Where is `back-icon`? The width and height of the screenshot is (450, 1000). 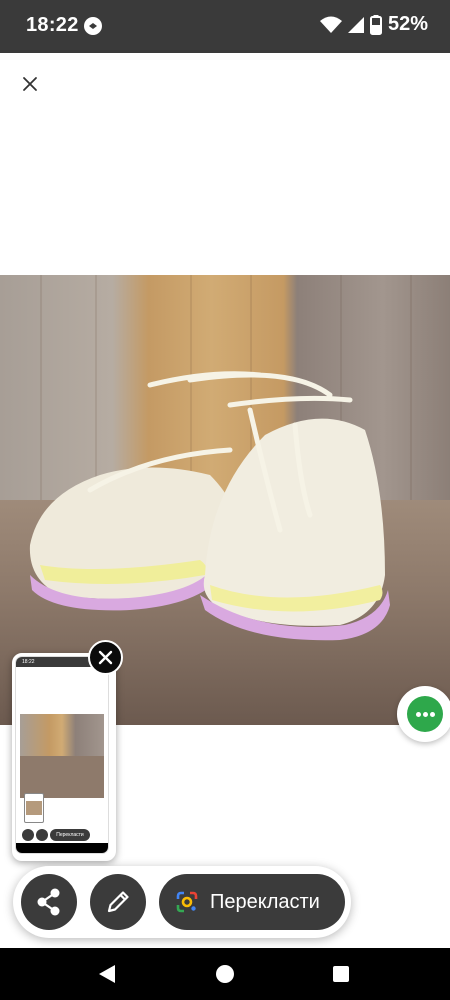
back-icon is located at coordinates (107, 974).